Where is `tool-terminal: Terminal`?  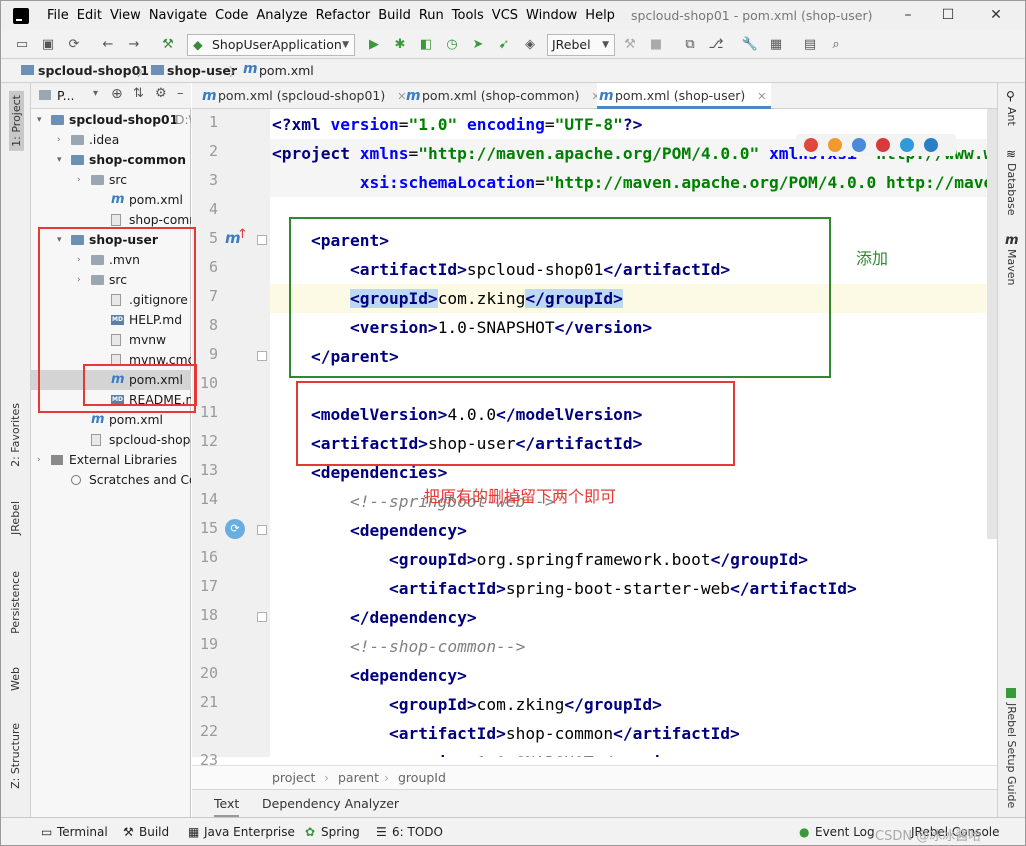 tool-terminal: Terminal is located at coordinates (82, 832).